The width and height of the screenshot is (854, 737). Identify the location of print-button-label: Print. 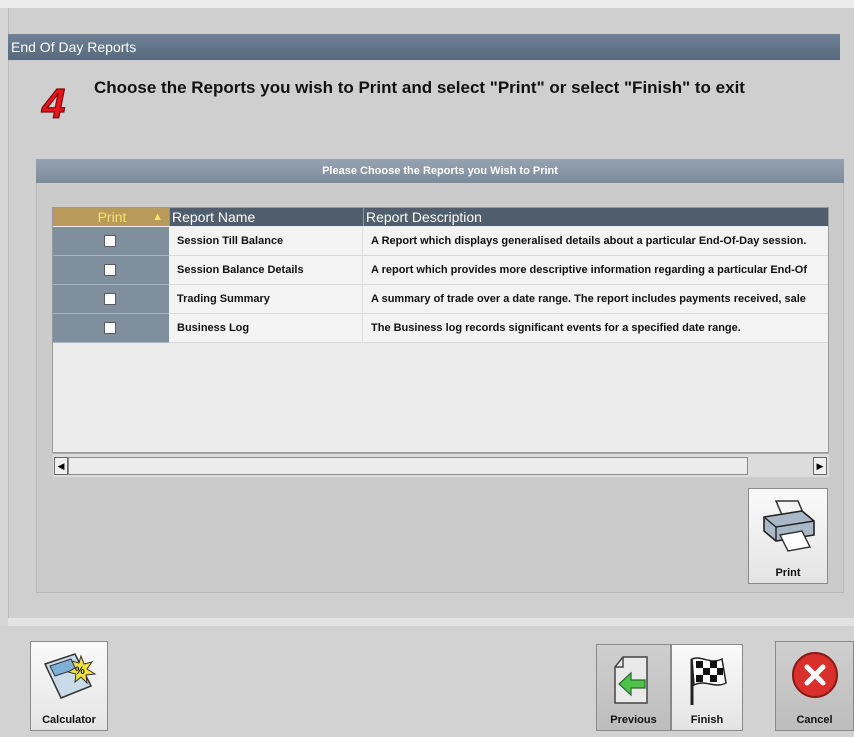
(788, 573).